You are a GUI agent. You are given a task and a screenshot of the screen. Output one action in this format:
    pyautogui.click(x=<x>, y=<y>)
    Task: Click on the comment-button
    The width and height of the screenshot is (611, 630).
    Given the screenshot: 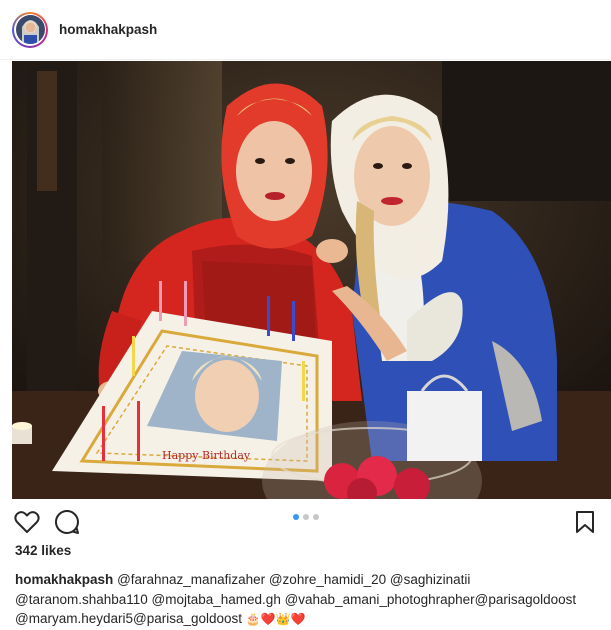 What is the action you would take?
    pyautogui.click(x=67, y=522)
    